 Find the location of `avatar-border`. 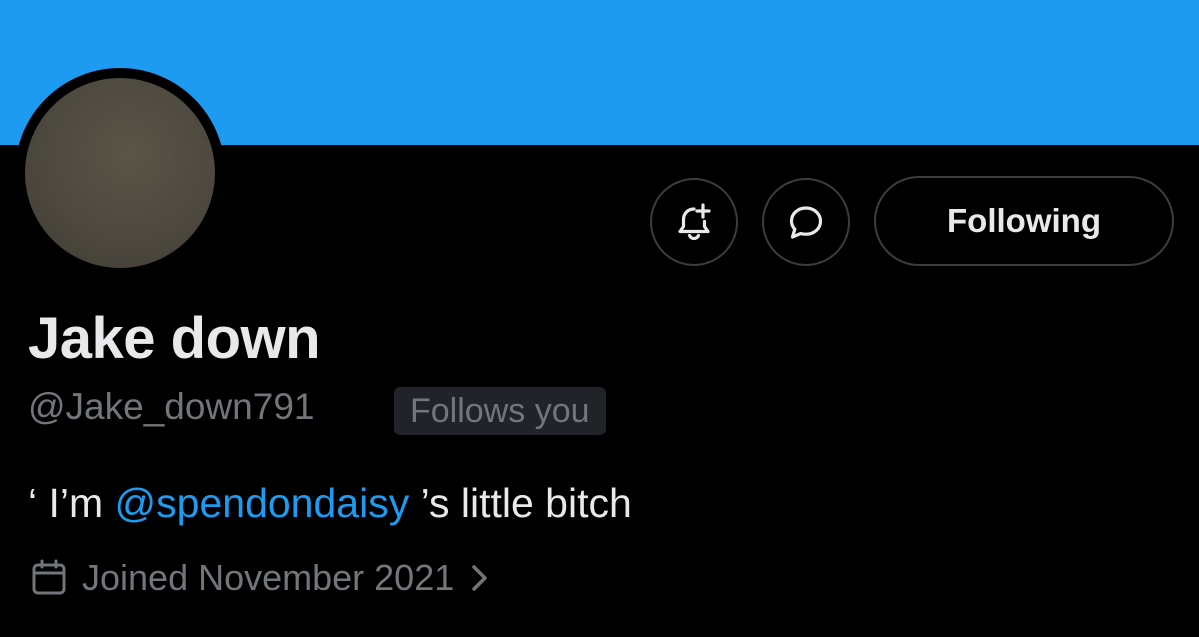

avatar-border is located at coordinates (120, 173).